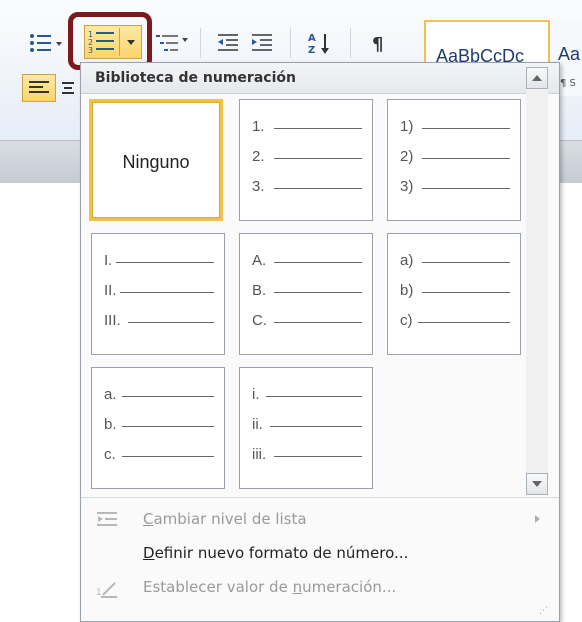 This screenshot has height=622, width=582. What do you see at coordinates (307, 188) in the screenshot?
I see `tile-line: 3.` at bounding box center [307, 188].